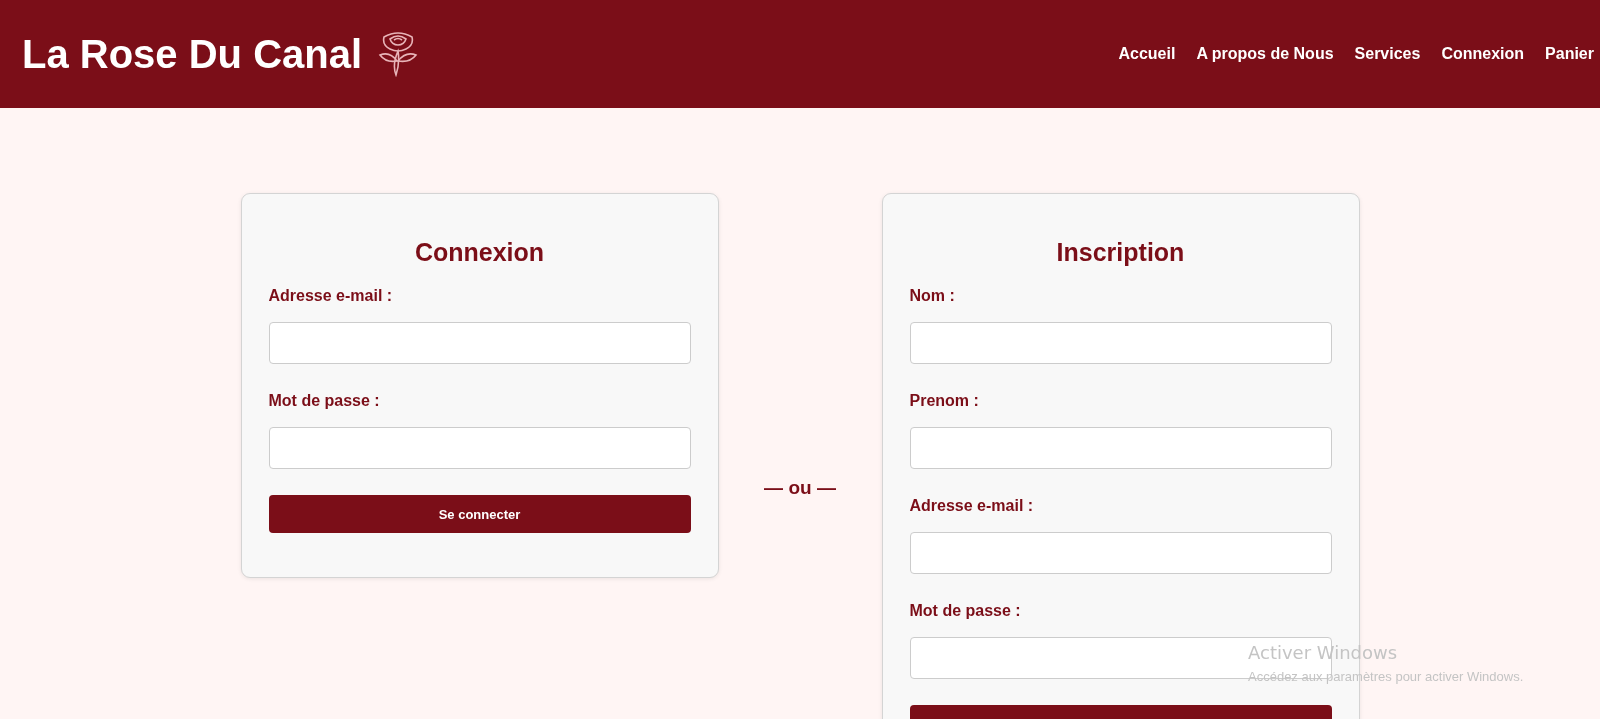 The image size is (1600, 719). What do you see at coordinates (932, 296) in the screenshot?
I see `field-label: Nom :` at bounding box center [932, 296].